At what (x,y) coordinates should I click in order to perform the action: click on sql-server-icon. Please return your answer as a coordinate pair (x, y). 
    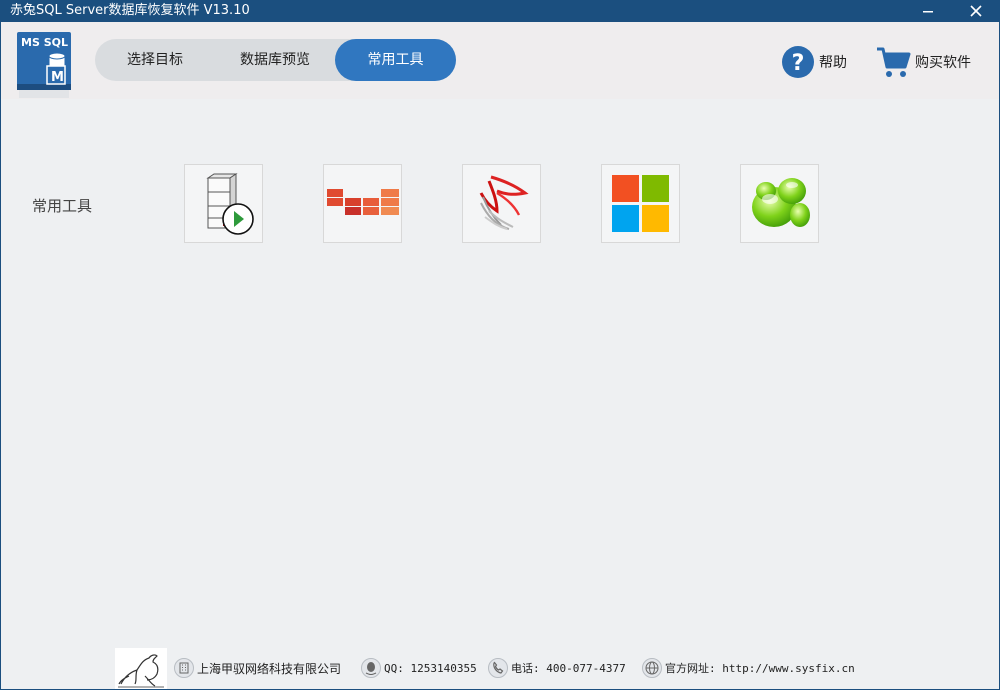
    Looking at the image, I should click on (504, 202).